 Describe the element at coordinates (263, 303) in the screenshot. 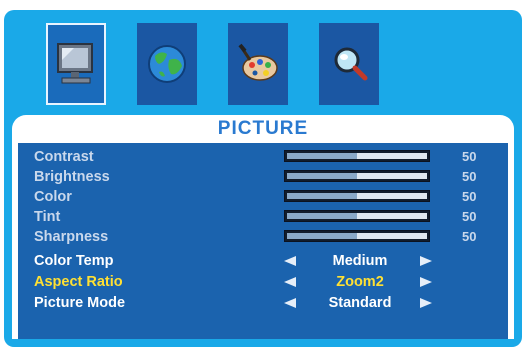

I see `picture-mode-row: Picture Mode Standard` at that location.